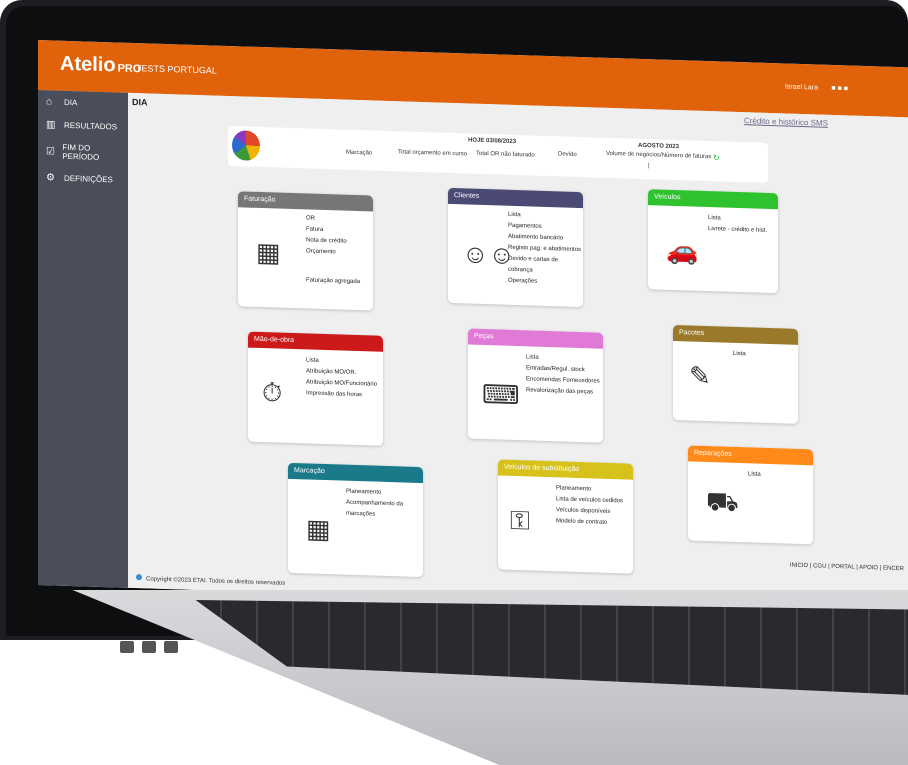 This screenshot has width=908, height=765. I want to click on home-icon: ⌂, so click(49, 102).